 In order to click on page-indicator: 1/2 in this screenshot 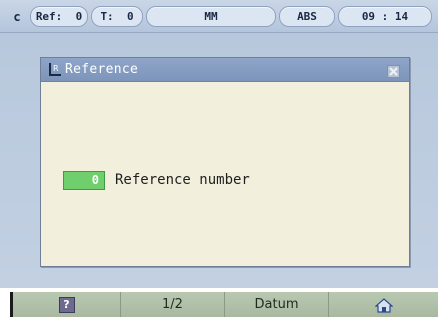, I will do `click(172, 304)`.